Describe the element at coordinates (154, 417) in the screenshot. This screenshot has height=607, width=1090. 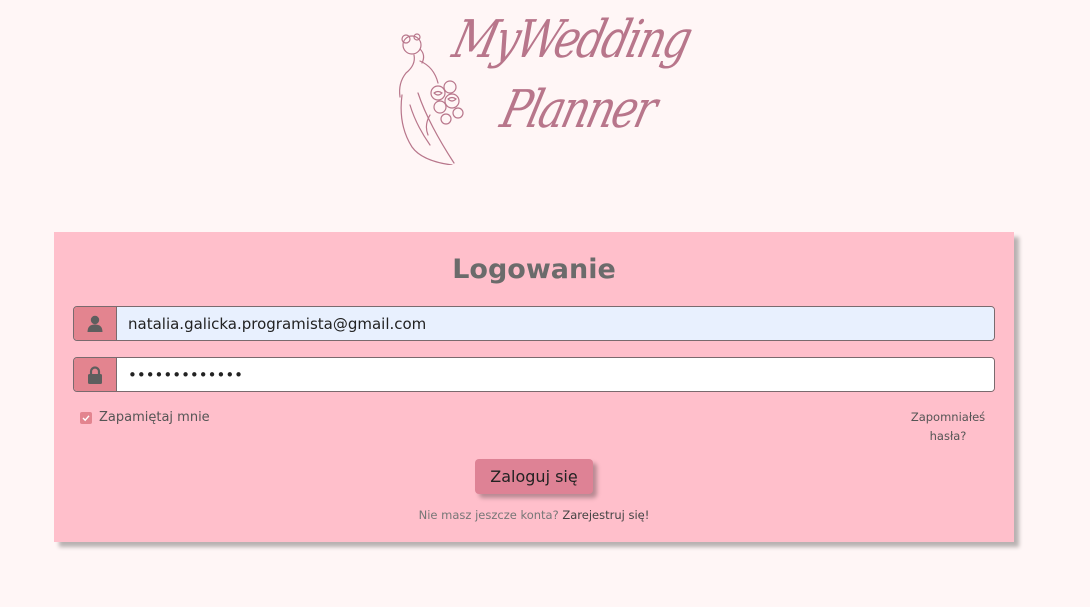
I see `remember-label: Zapamiętaj mnie` at that location.